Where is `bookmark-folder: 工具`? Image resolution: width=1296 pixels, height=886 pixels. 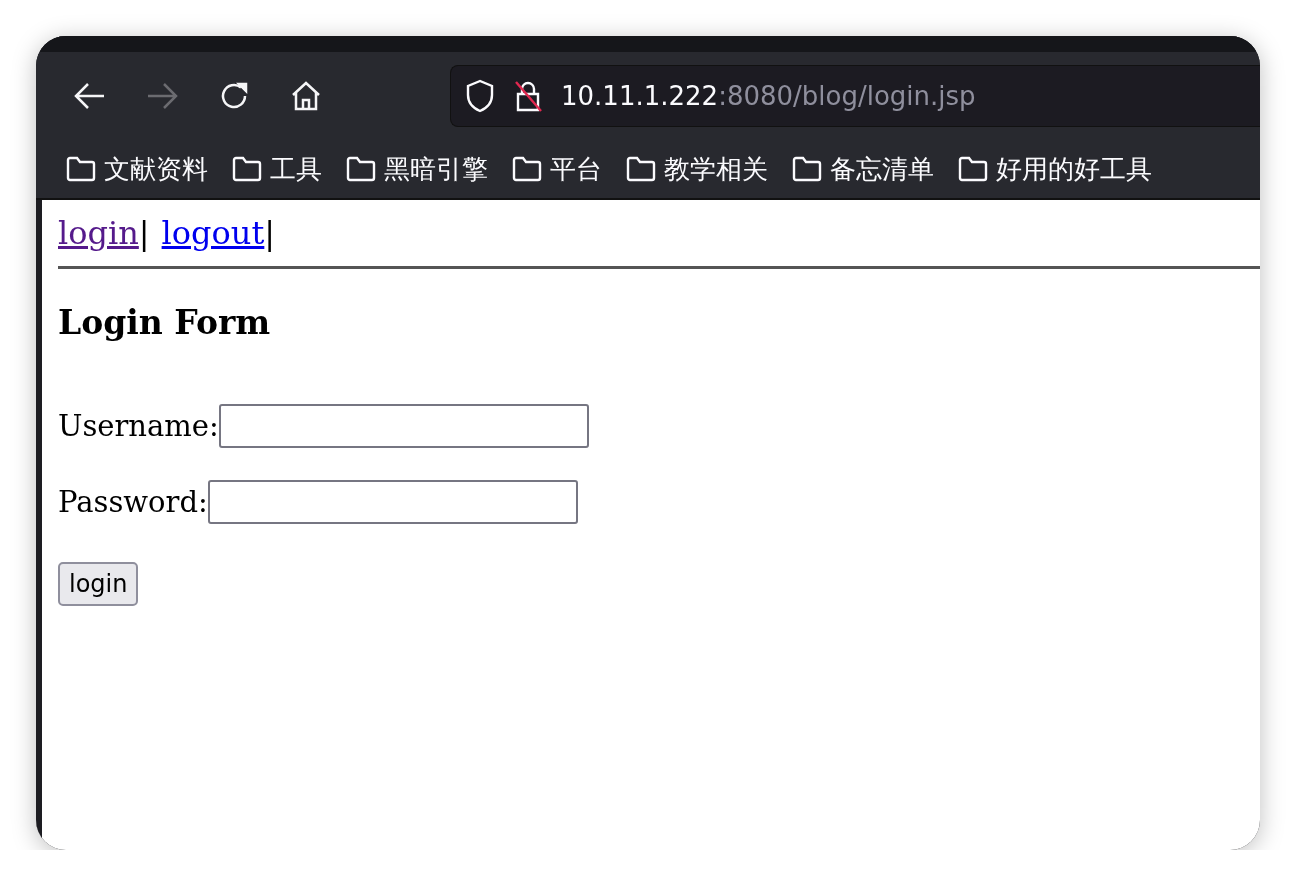 bookmark-folder: 工具 is located at coordinates (277, 169).